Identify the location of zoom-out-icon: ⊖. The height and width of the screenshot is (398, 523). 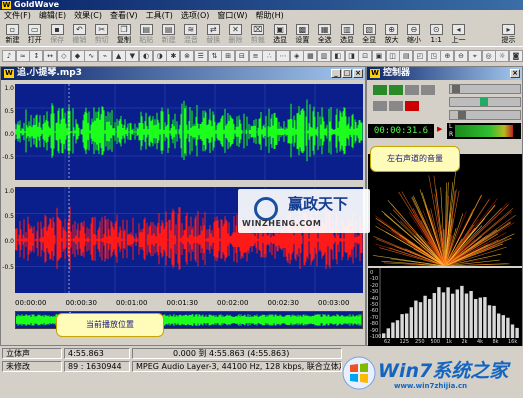
(414, 29).